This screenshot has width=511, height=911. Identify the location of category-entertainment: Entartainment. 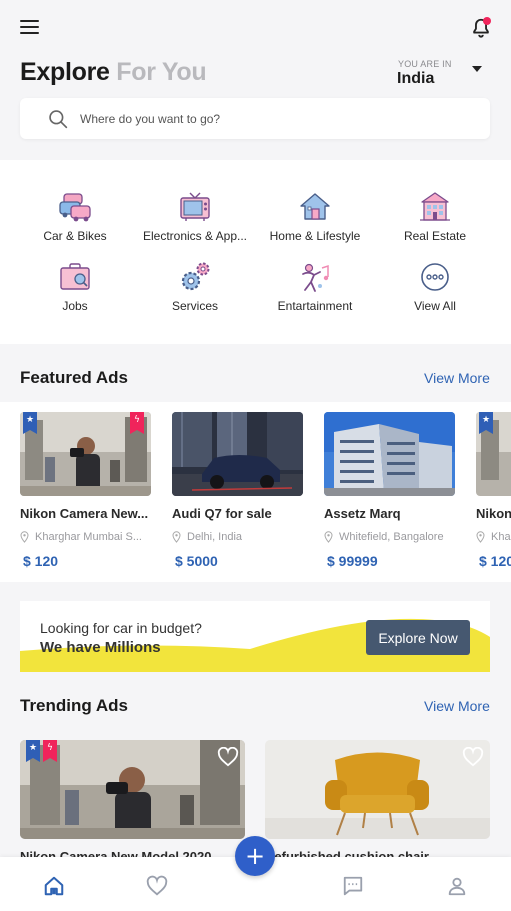
(315, 286).